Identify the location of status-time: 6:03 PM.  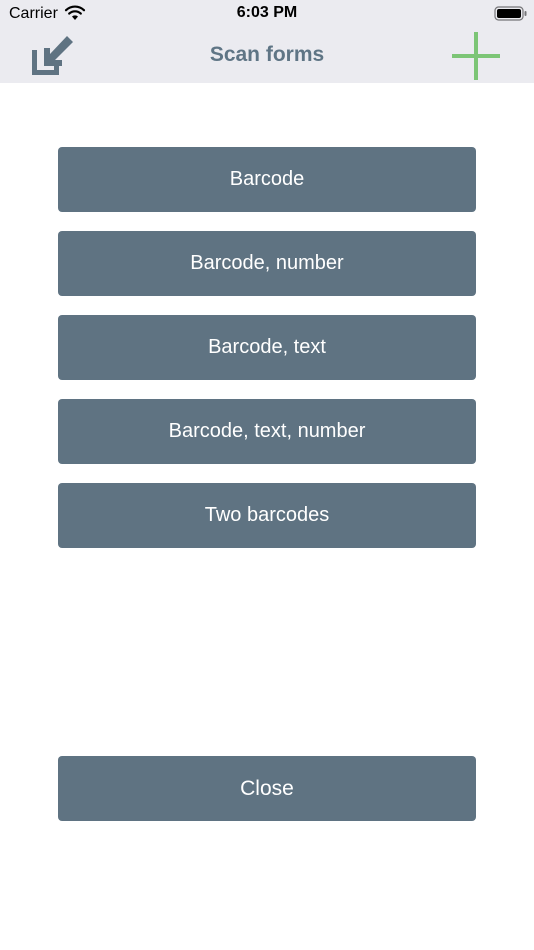
(267, 12).